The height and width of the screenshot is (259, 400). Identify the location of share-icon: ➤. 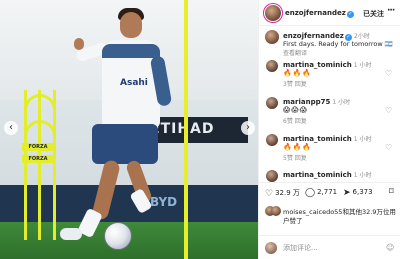
(347, 193).